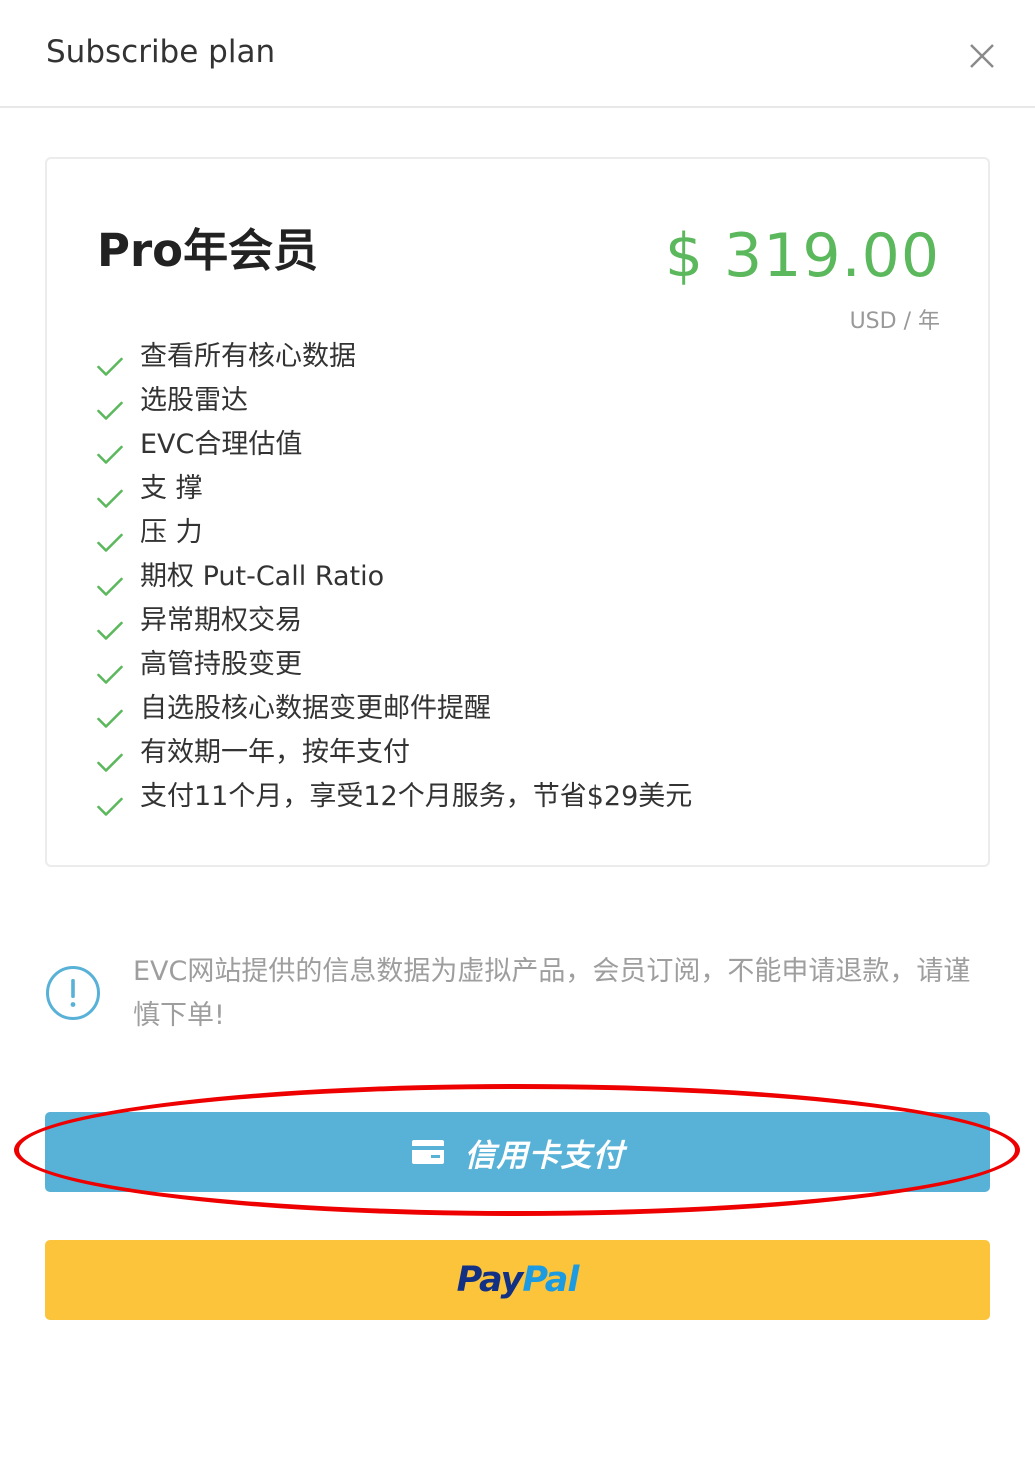 The width and height of the screenshot is (1035, 1481). What do you see at coordinates (416, 796) in the screenshot?
I see `feature-label: 支付11个月，享受12个月服务，节省$29美元` at bounding box center [416, 796].